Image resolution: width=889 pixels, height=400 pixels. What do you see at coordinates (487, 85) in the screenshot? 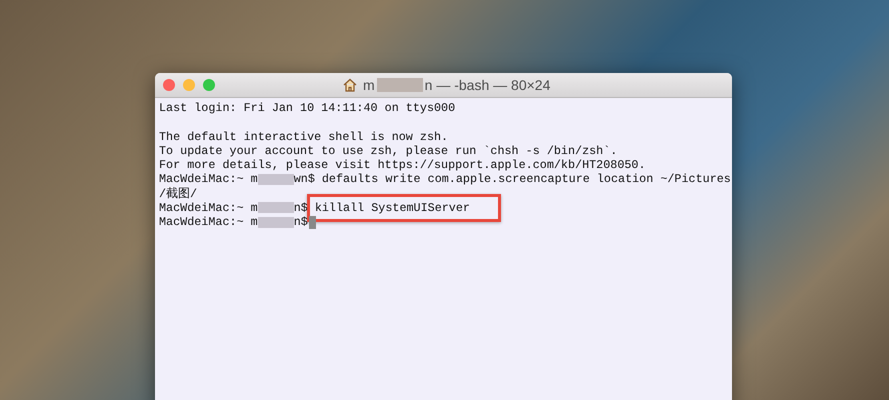
I see `window-title: n — -bash — 80×24` at bounding box center [487, 85].